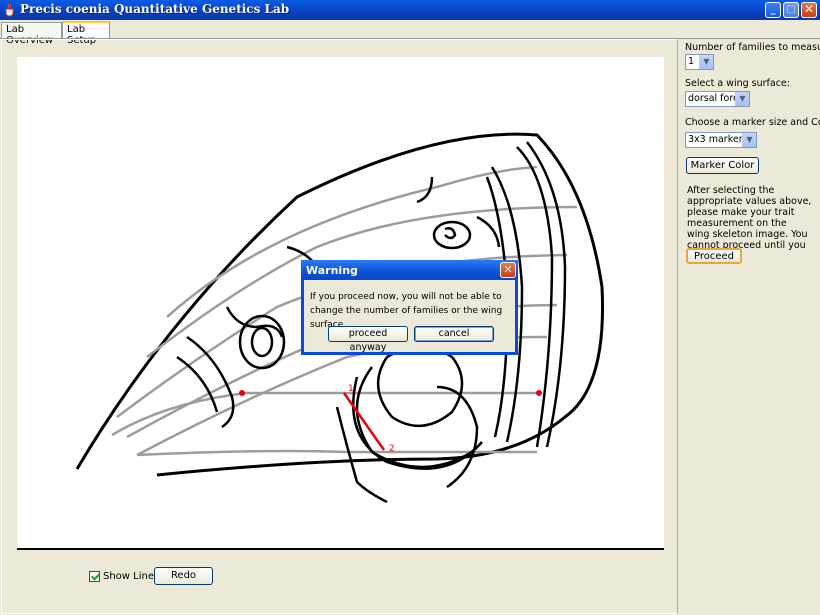  I want to click on marker-size-label: Choose a marker size and Color, so click(752, 122).